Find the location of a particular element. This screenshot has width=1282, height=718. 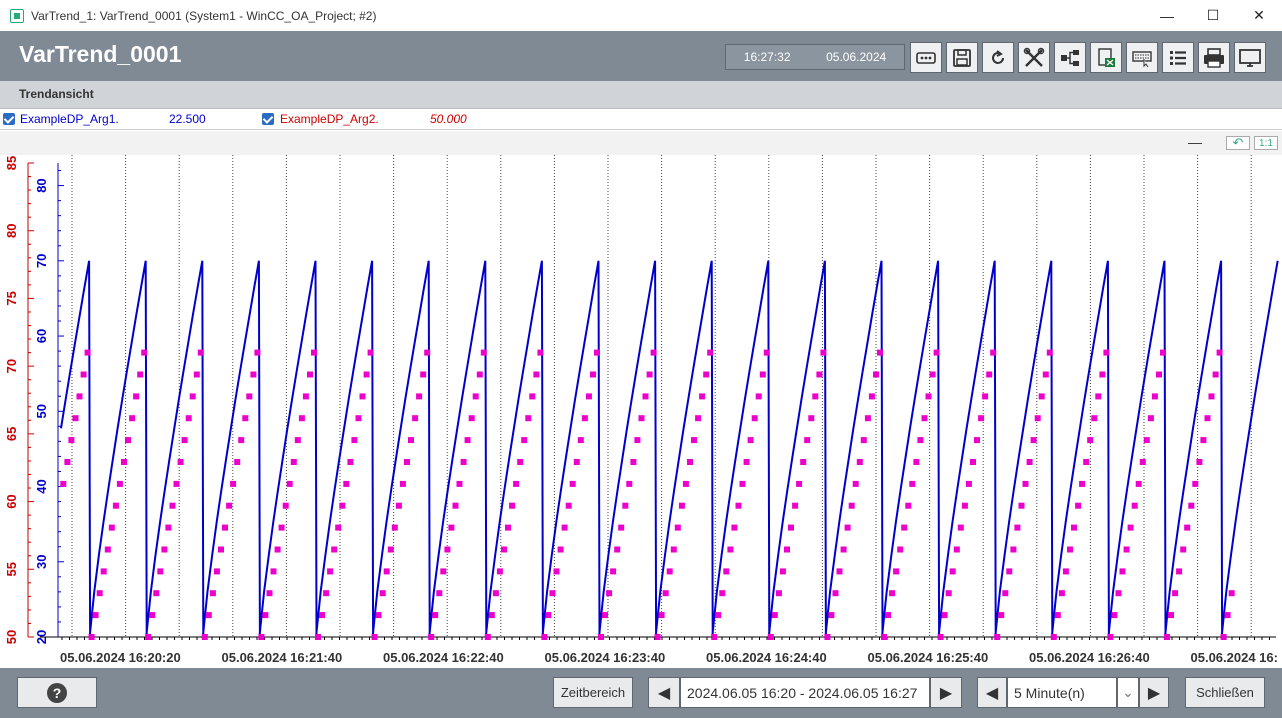

printer-icon is located at coordinates (1214, 57).